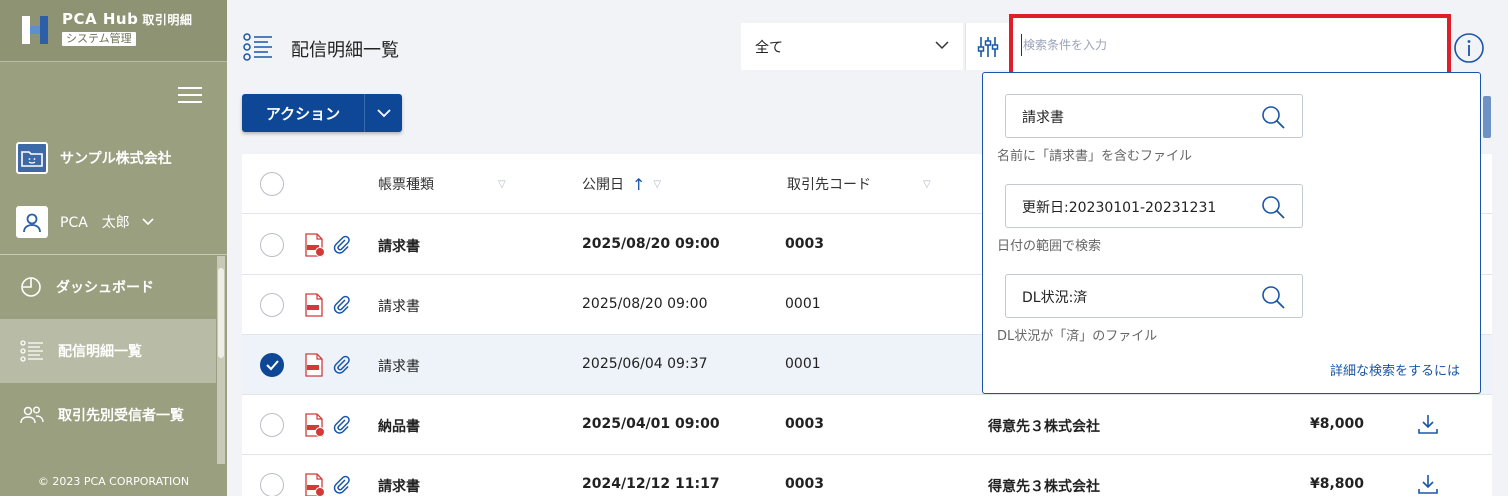  Describe the element at coordinates (399, 427) in the screenshot. I see `cell-type: 納品書` at that location.